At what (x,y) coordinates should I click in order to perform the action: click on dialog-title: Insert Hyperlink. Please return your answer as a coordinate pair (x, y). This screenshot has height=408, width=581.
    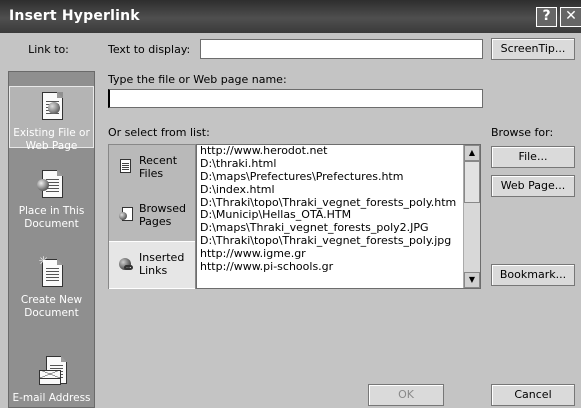
    Looking at the image, I should click on (74, 16).